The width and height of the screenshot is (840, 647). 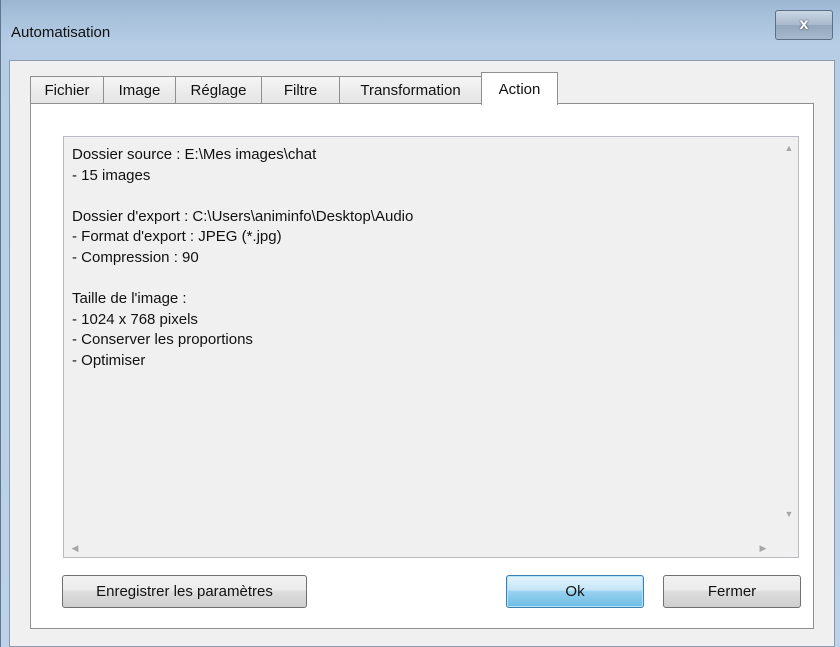 I want to click on scroll-right-icon: ▶, so click(x=763, y=548).